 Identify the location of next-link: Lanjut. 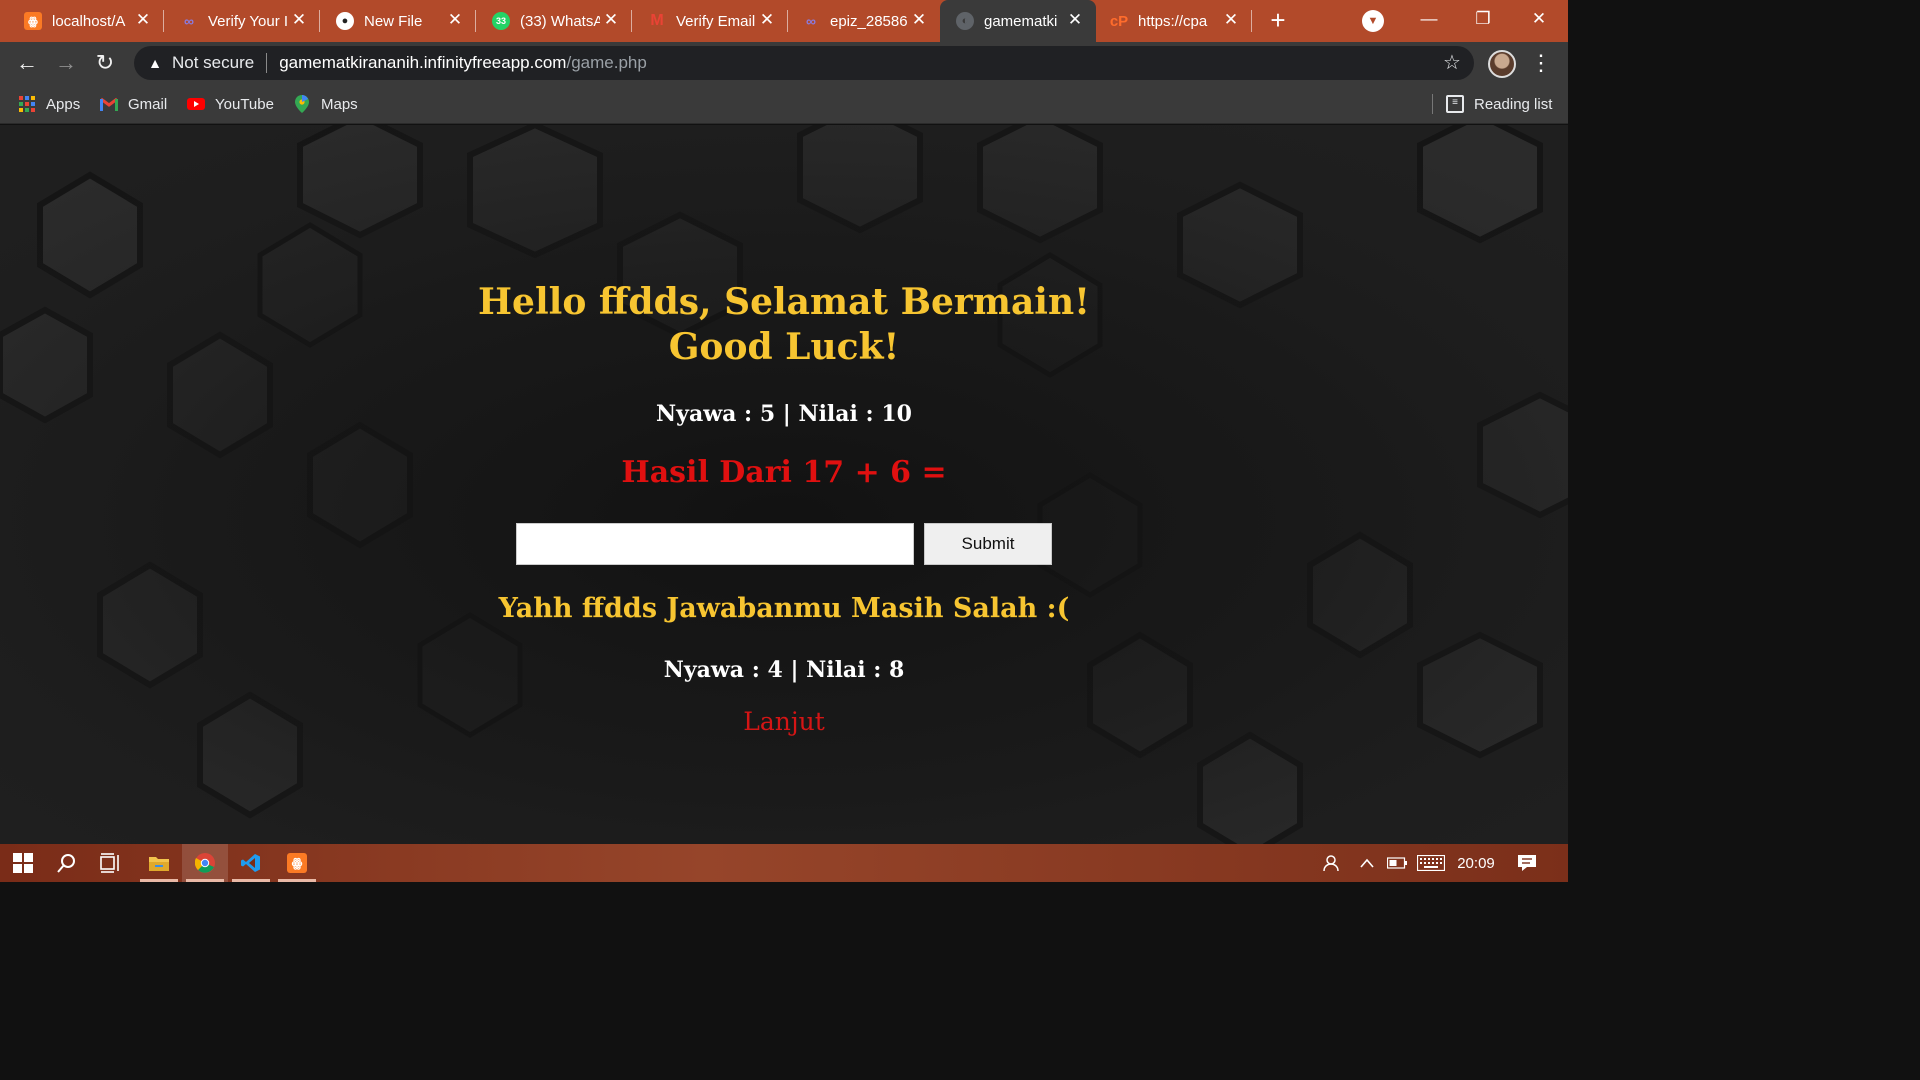
(784, 721).